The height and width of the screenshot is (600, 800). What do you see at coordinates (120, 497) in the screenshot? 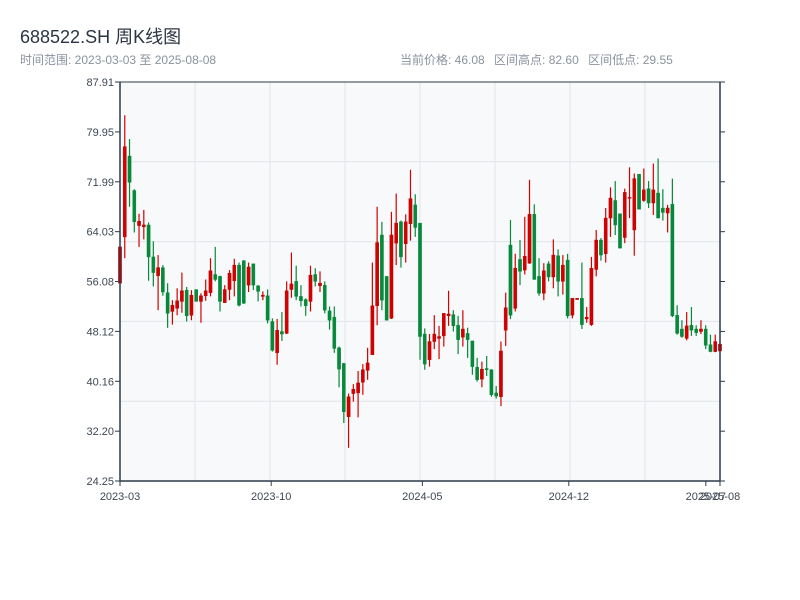
I see `x-tick-label: 2023-03` at bounding box center [120, 497].